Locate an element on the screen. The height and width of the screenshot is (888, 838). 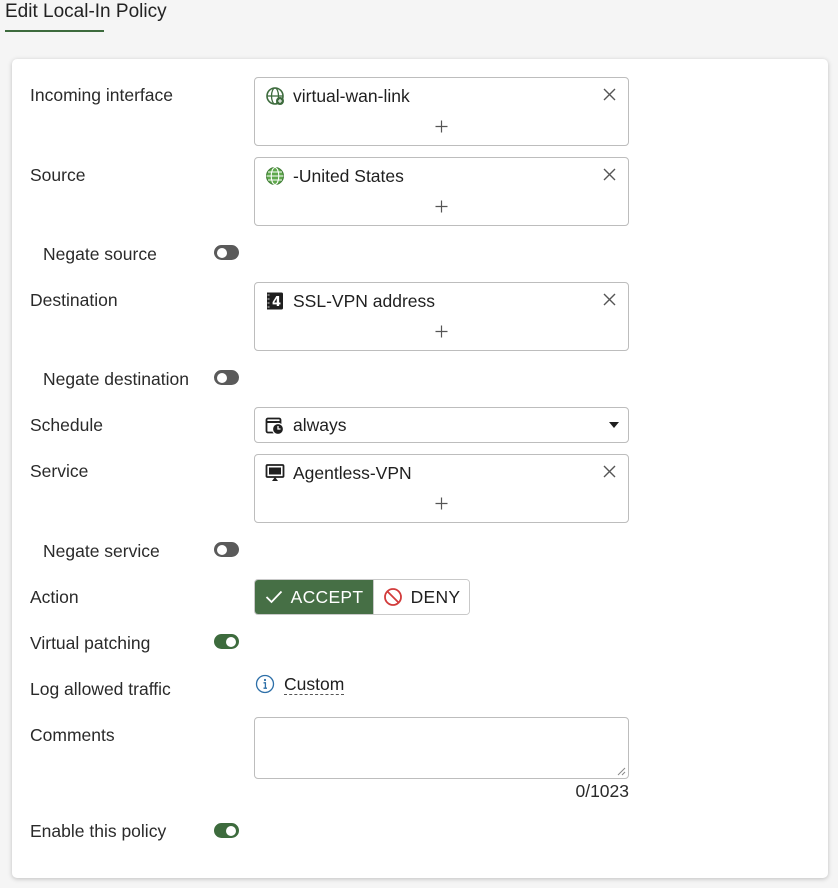
deny-button: DENY is located at coordinates (421, 597).